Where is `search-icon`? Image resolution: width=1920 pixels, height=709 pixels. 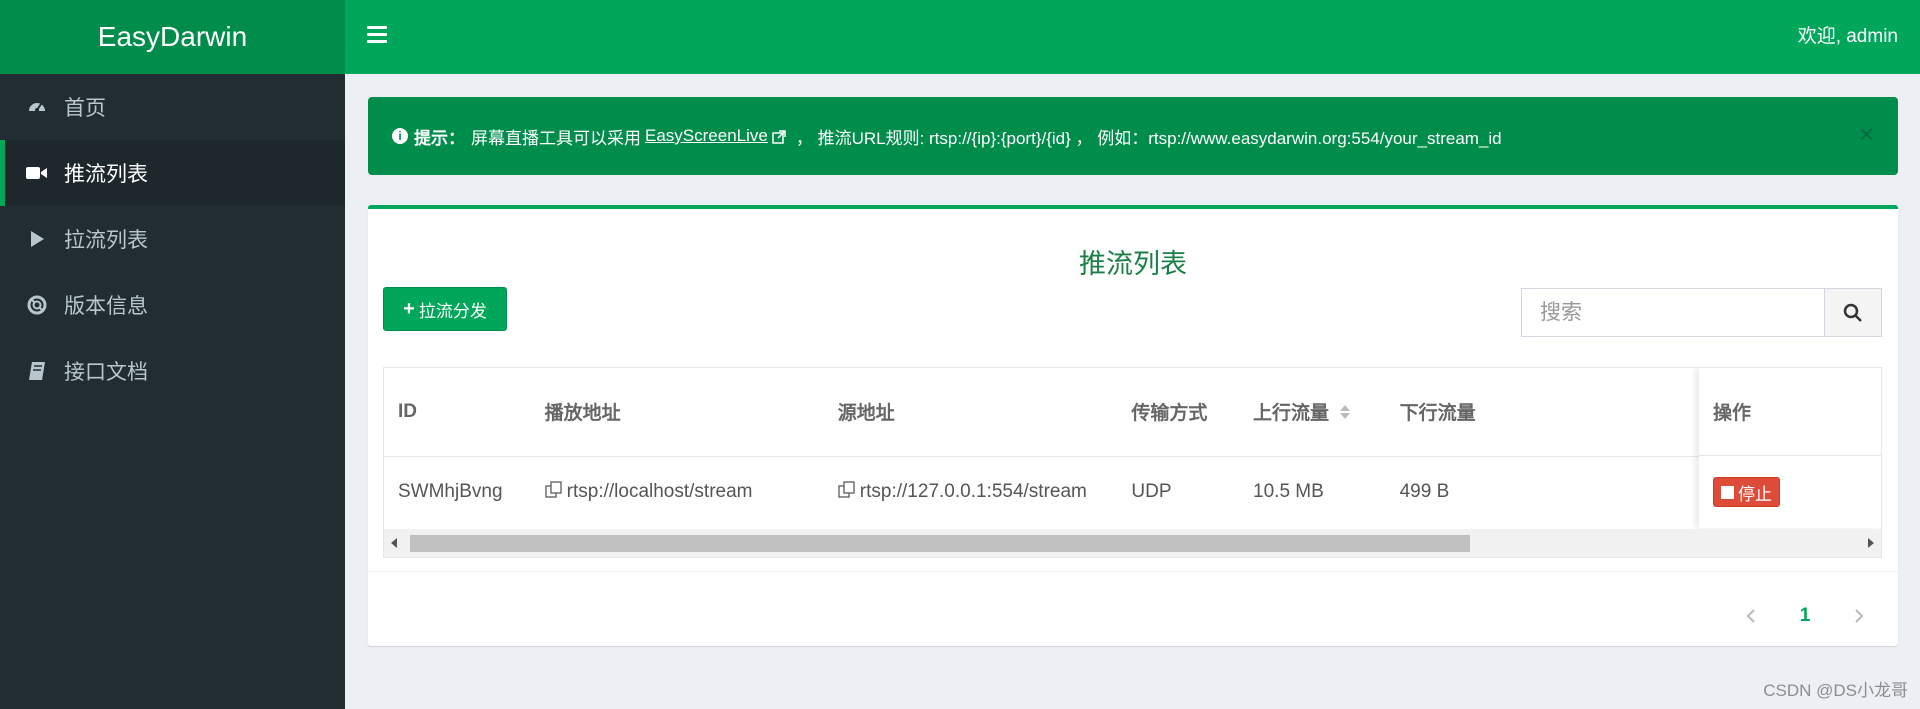 search-icon is located at coordinates (1852, 312).